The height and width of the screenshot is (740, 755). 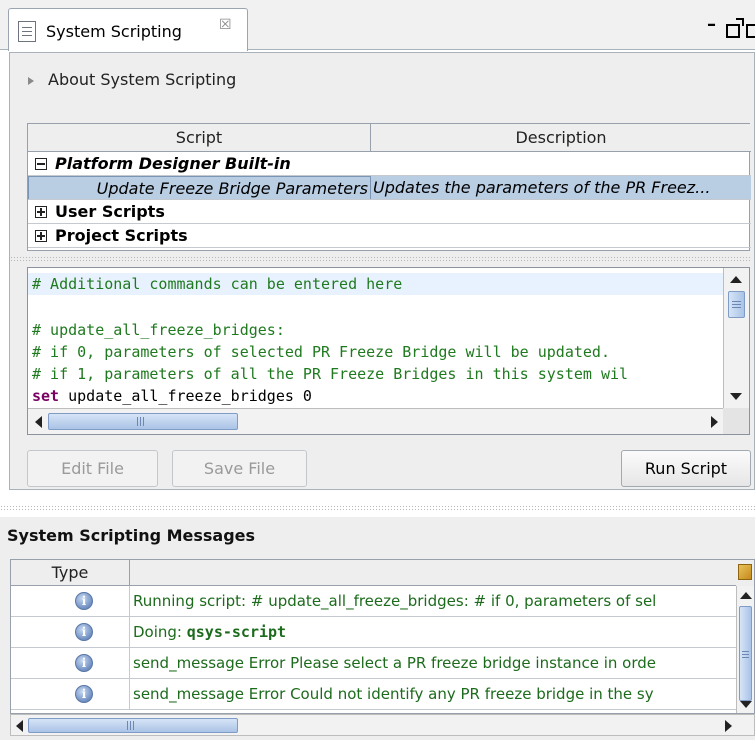 What do you see at coordinates (236, 632) in the screenshot?
I see `message-command: qsys-script` at bounding box center [236, 632].